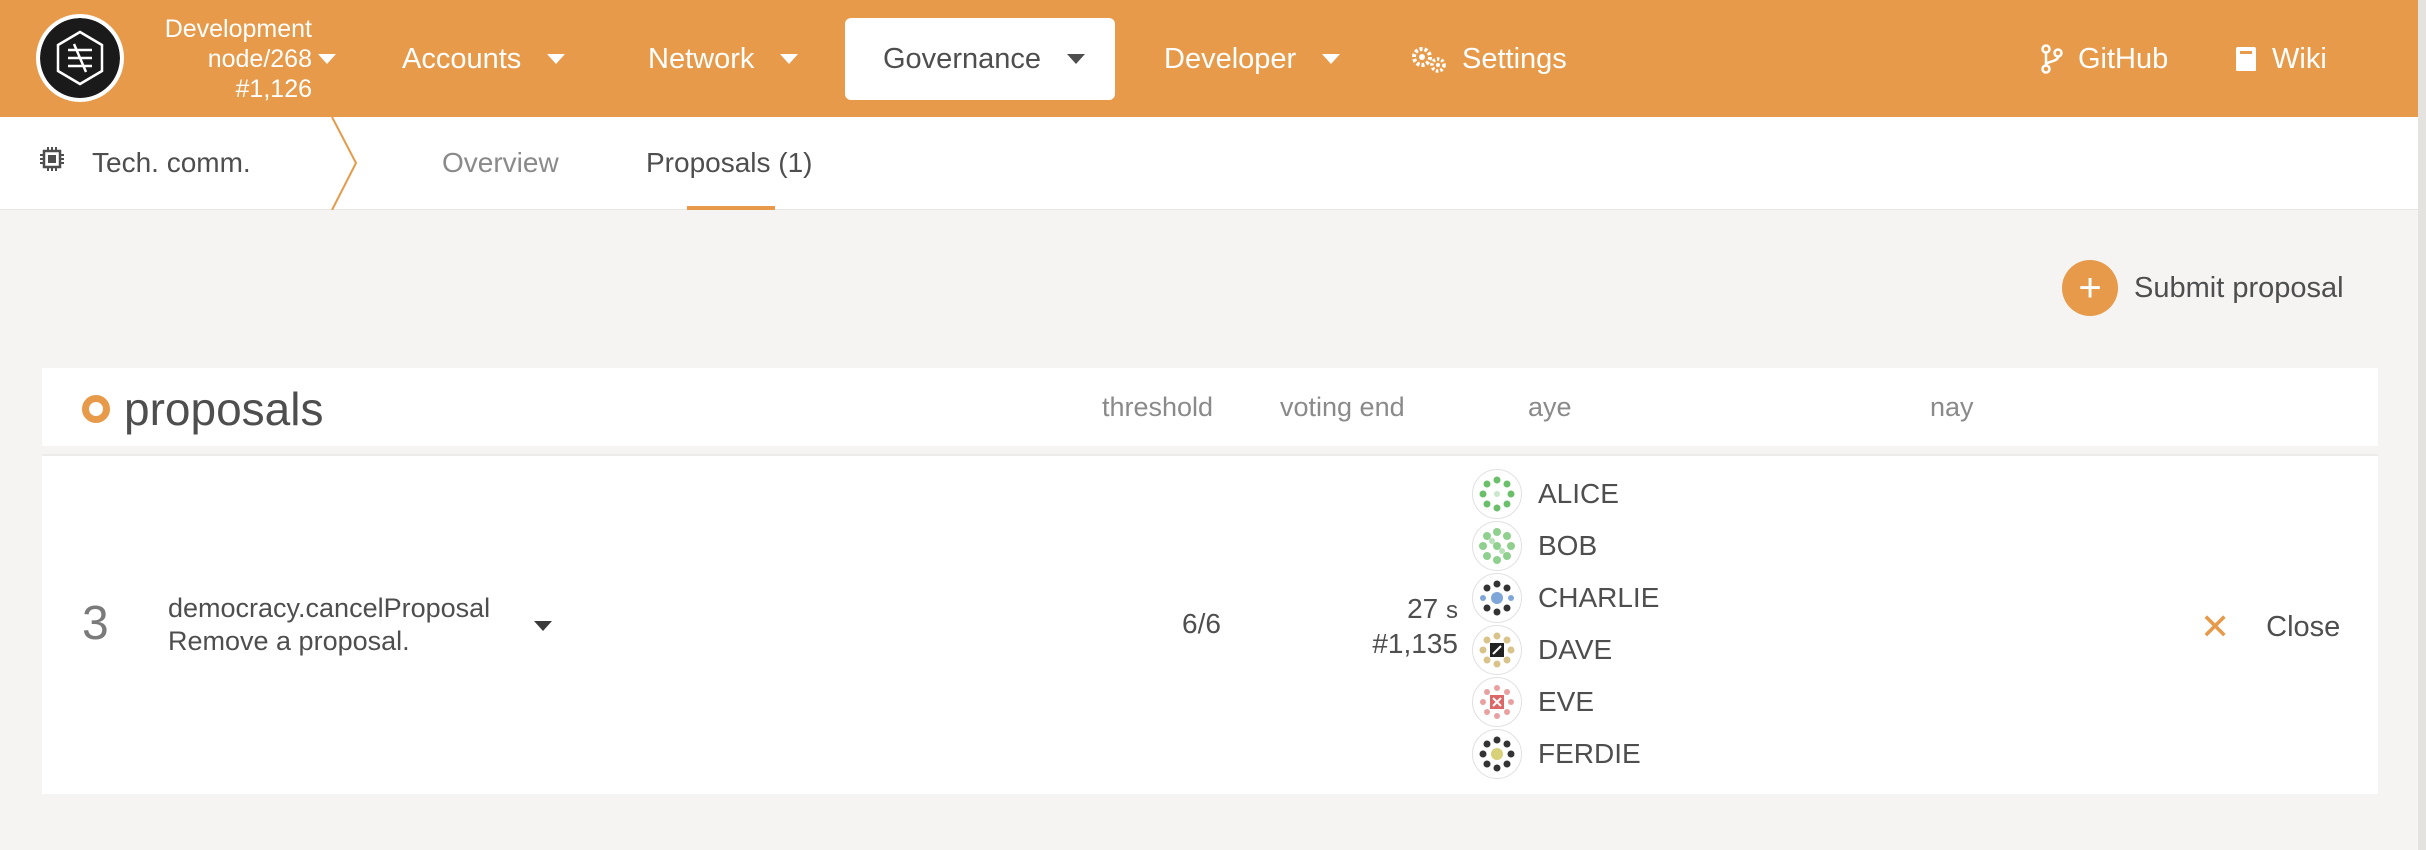  I want to click on voter-name: DAVE, so click(1575, 649).